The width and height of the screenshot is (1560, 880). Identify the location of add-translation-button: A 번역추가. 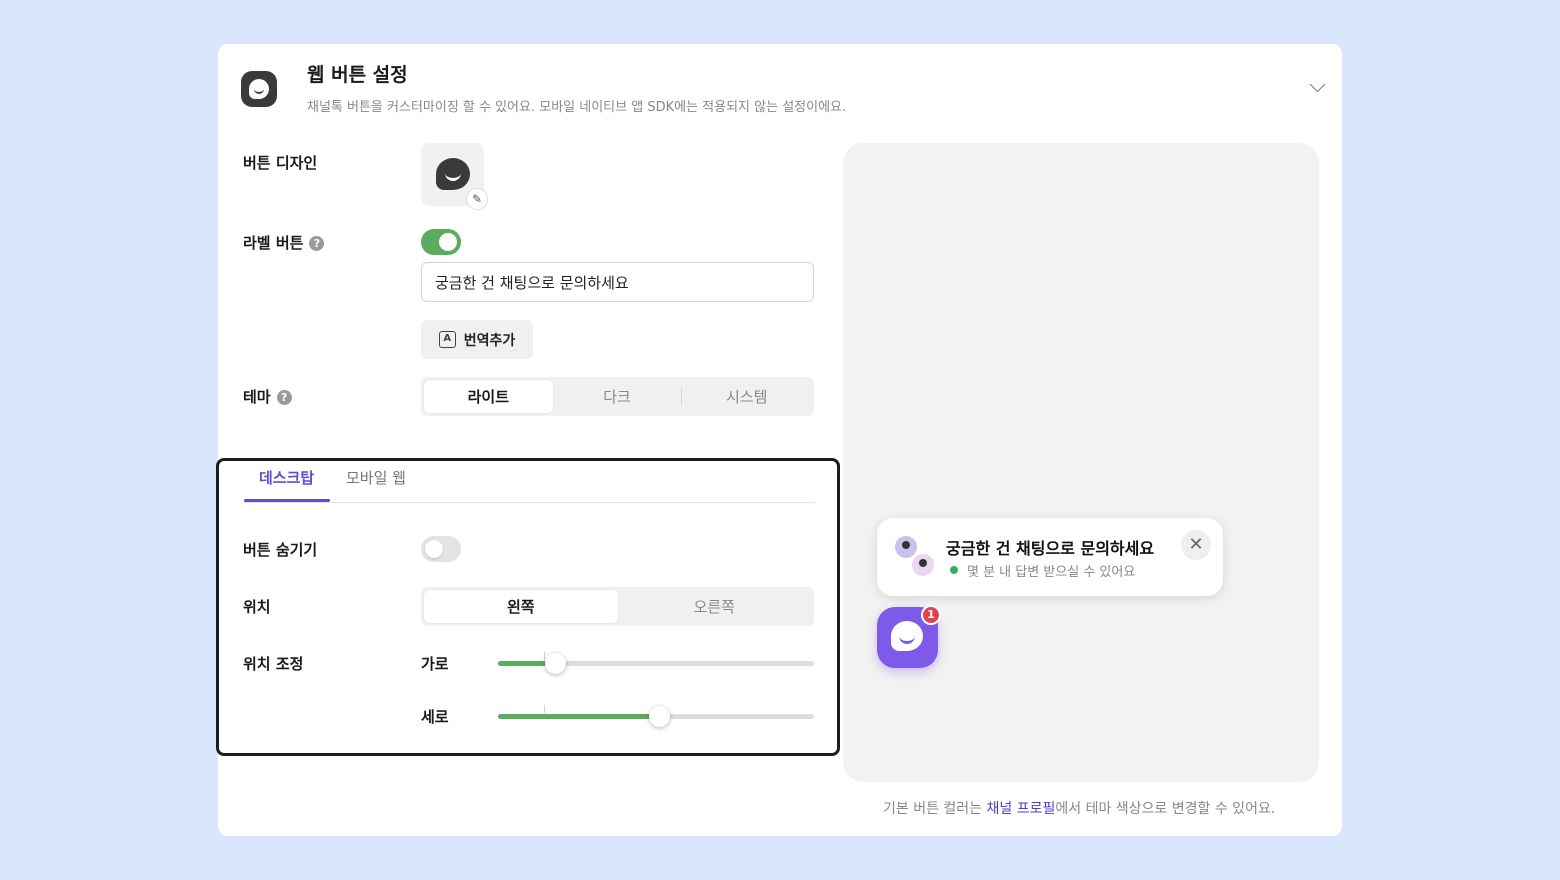
(477, 339).